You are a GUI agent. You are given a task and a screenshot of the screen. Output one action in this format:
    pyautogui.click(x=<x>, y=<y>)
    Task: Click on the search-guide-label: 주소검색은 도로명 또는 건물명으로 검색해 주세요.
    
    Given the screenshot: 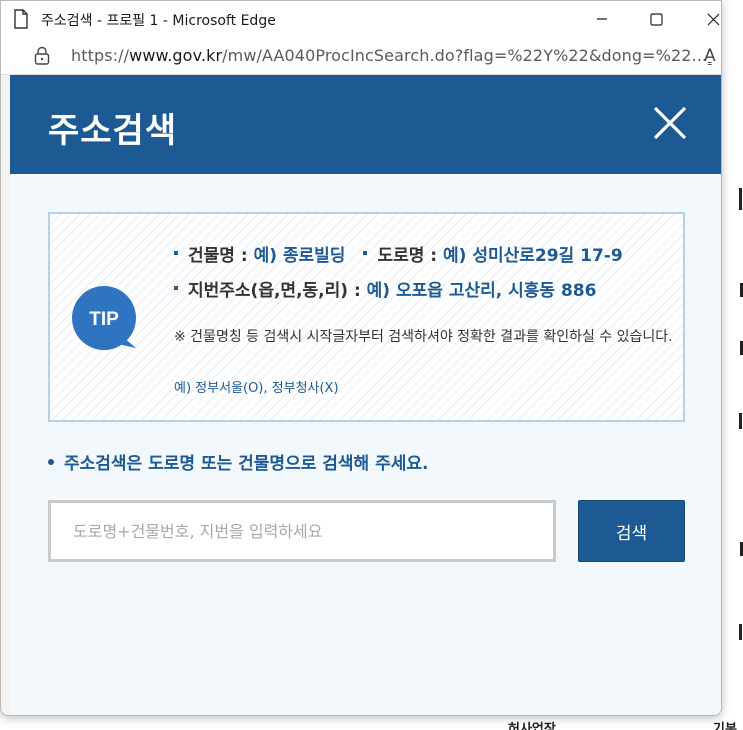 What is the action you would take?
    pyautogui.click(x=246, y=464)
    